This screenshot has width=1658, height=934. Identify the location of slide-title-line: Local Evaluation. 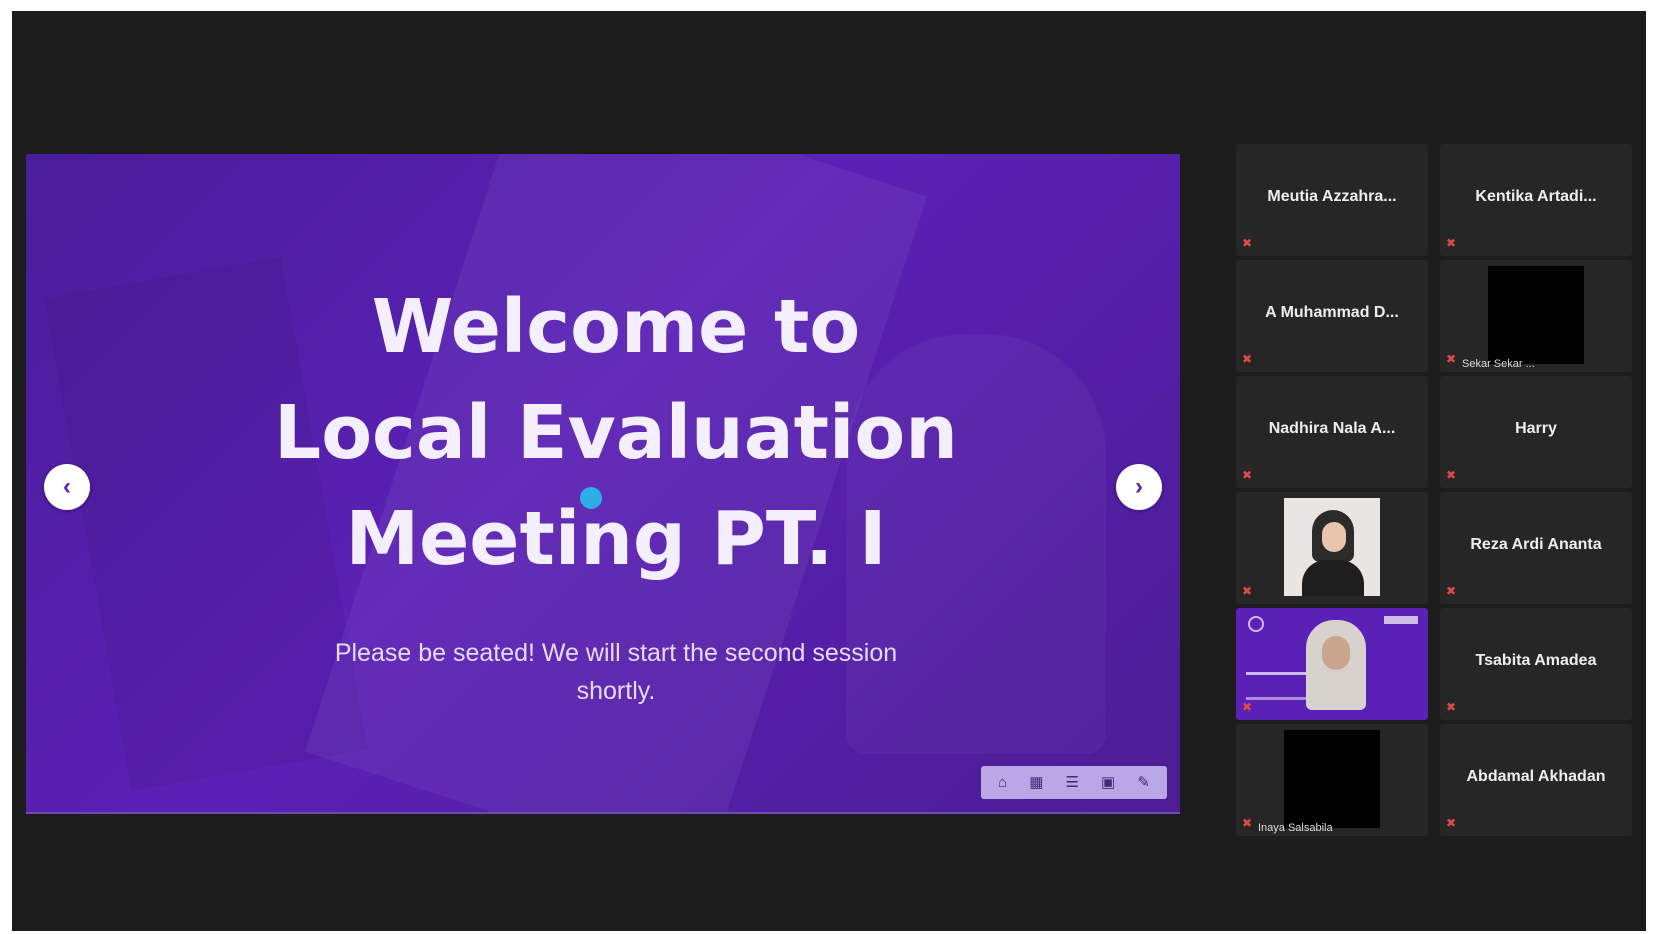
(616, 433).